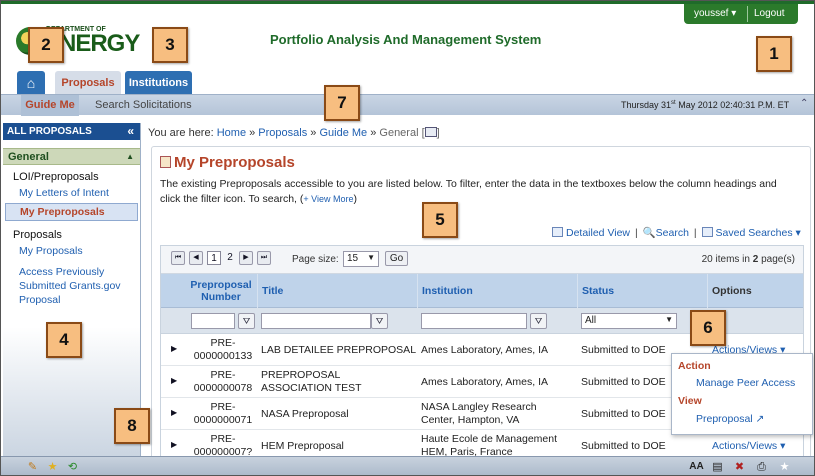 The image size is (815, 476). I want to click on column-header-institution: Institution, so click(497, 291).